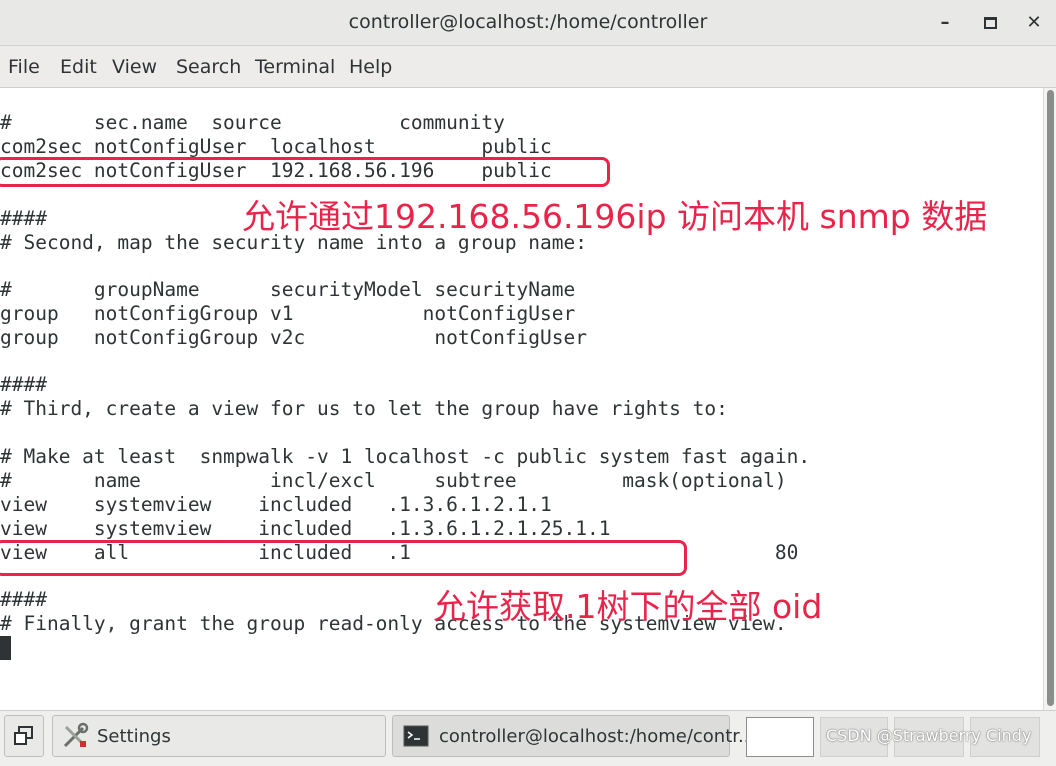  I want to click on window-title: controller@localhost:/home/controller, so click(528, 22).